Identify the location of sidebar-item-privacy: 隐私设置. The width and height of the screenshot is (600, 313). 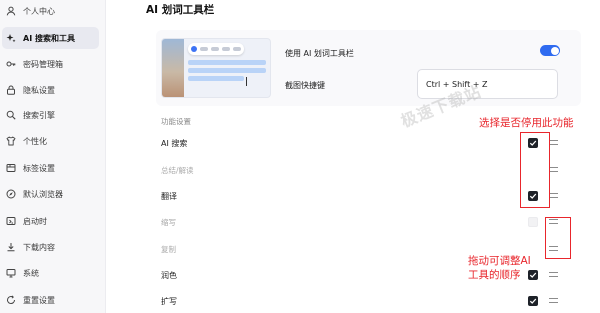
(50, 90).